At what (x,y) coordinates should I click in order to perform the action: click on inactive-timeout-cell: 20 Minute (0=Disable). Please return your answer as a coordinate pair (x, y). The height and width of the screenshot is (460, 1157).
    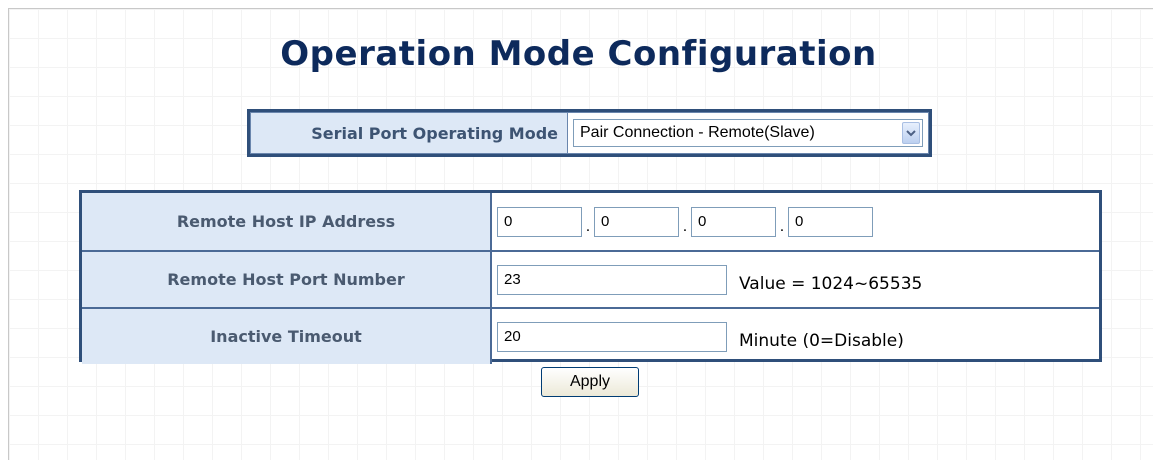
    Looking at the image, I should click on (795, 336).